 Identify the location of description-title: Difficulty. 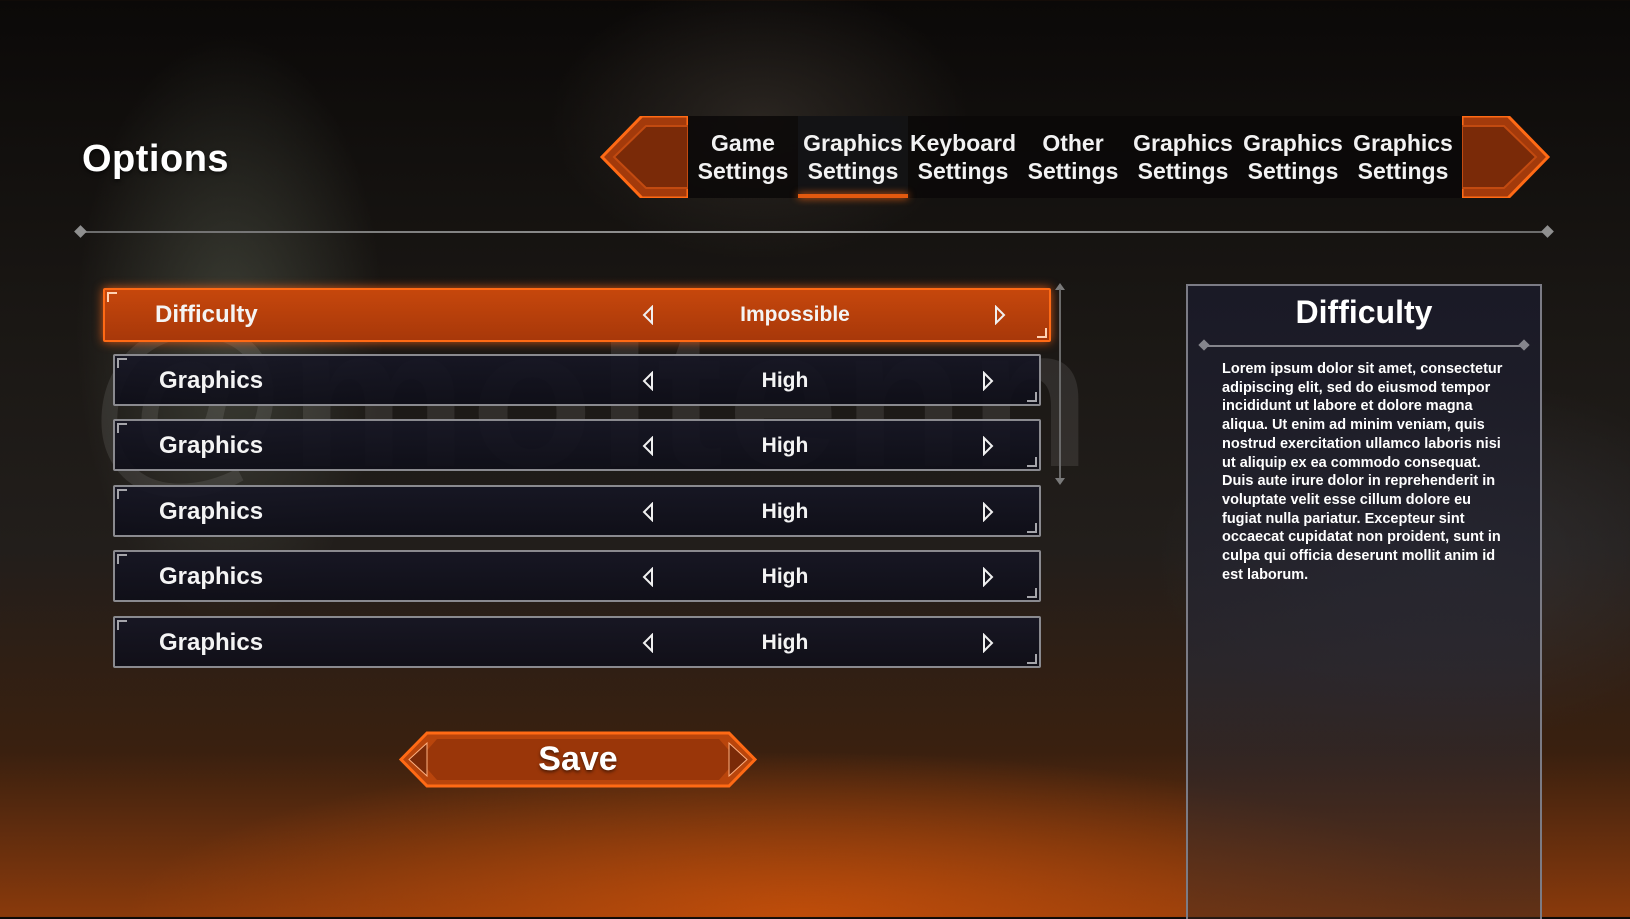
(1364, 312).